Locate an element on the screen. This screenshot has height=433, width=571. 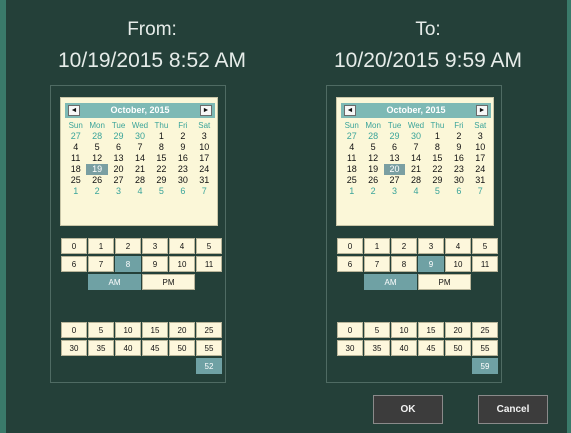
next-month-button: ► is located at coordinates (482, 110).